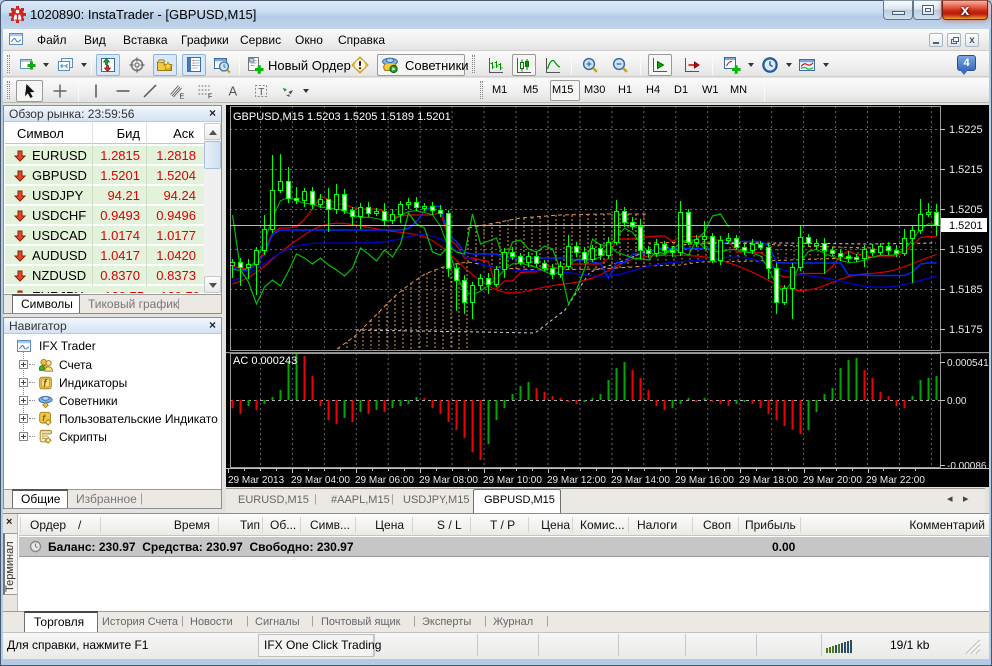 The image size is (992, 666). Describe the element at coordinates (232, 91) in the screenshot. I see `svg-text: A` at that location.